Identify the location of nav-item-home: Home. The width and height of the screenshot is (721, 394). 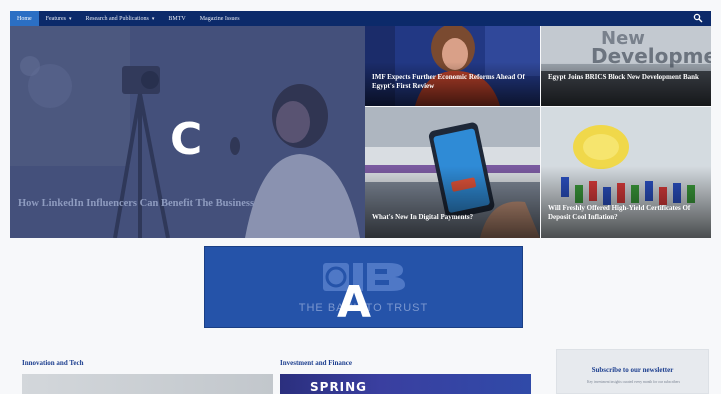
(24, 18).